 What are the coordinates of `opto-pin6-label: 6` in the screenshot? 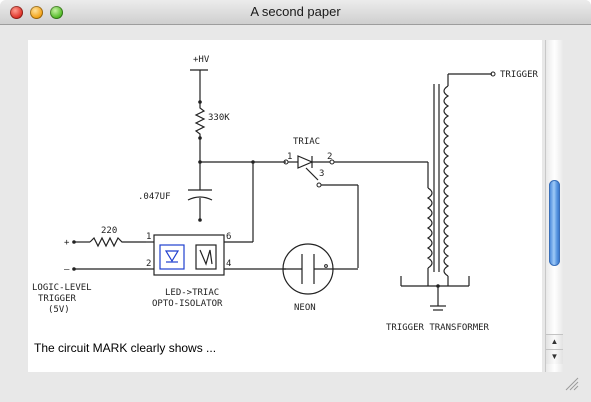 It's located at (228, 237).